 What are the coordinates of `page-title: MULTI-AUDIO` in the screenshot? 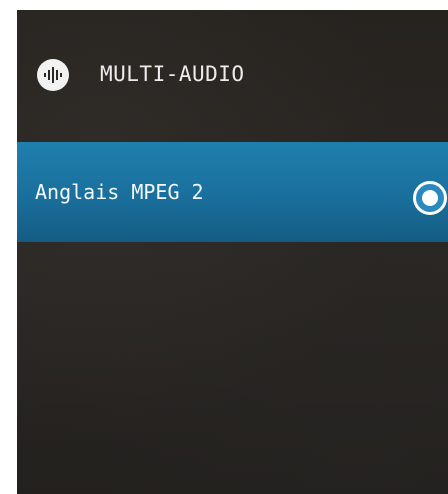 It's located at (172, 74).